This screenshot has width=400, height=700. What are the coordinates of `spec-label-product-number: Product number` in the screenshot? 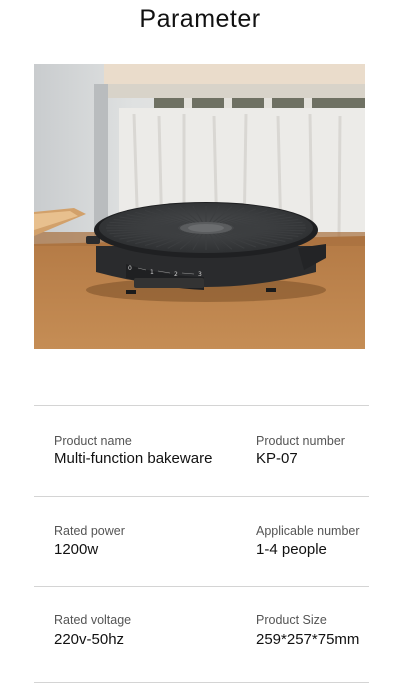 It's located at (300, 441).